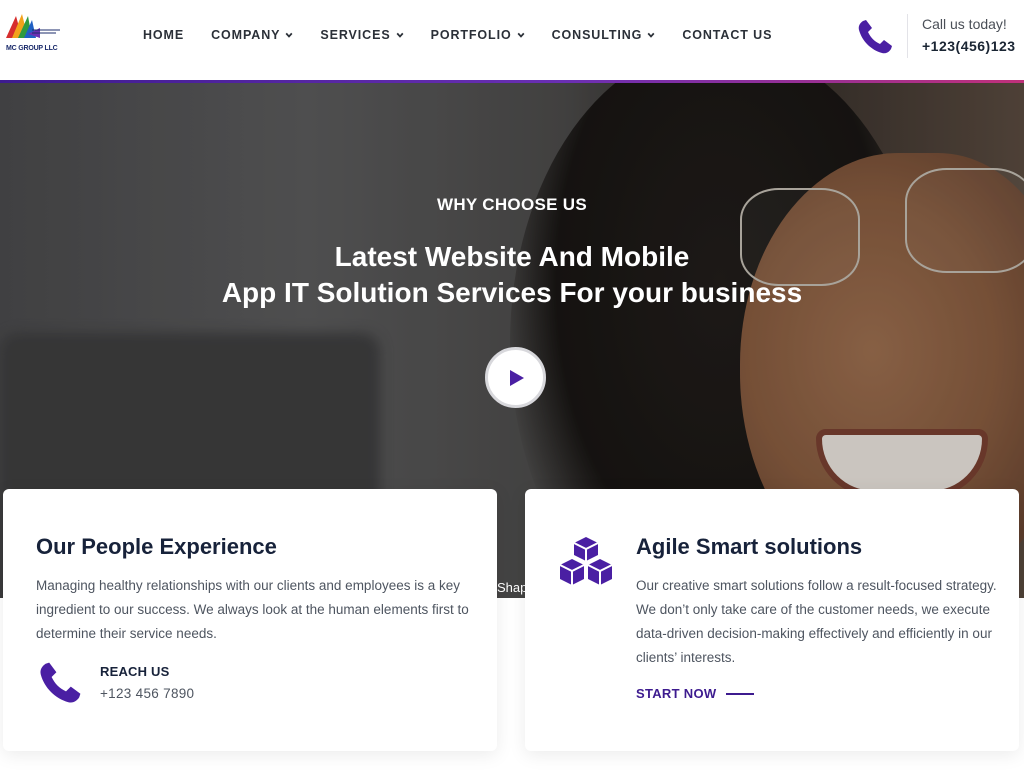  Describe the element at coordinates (135, 671) in the screenshot. I see `reach-us-label: REACH US` at that location.